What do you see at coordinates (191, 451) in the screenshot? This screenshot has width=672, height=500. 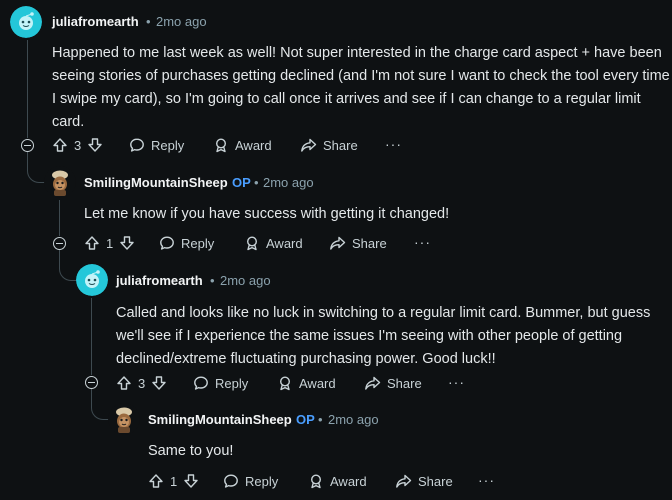 I see `comment-body: Same to you!` at bounding box center [191, 451].